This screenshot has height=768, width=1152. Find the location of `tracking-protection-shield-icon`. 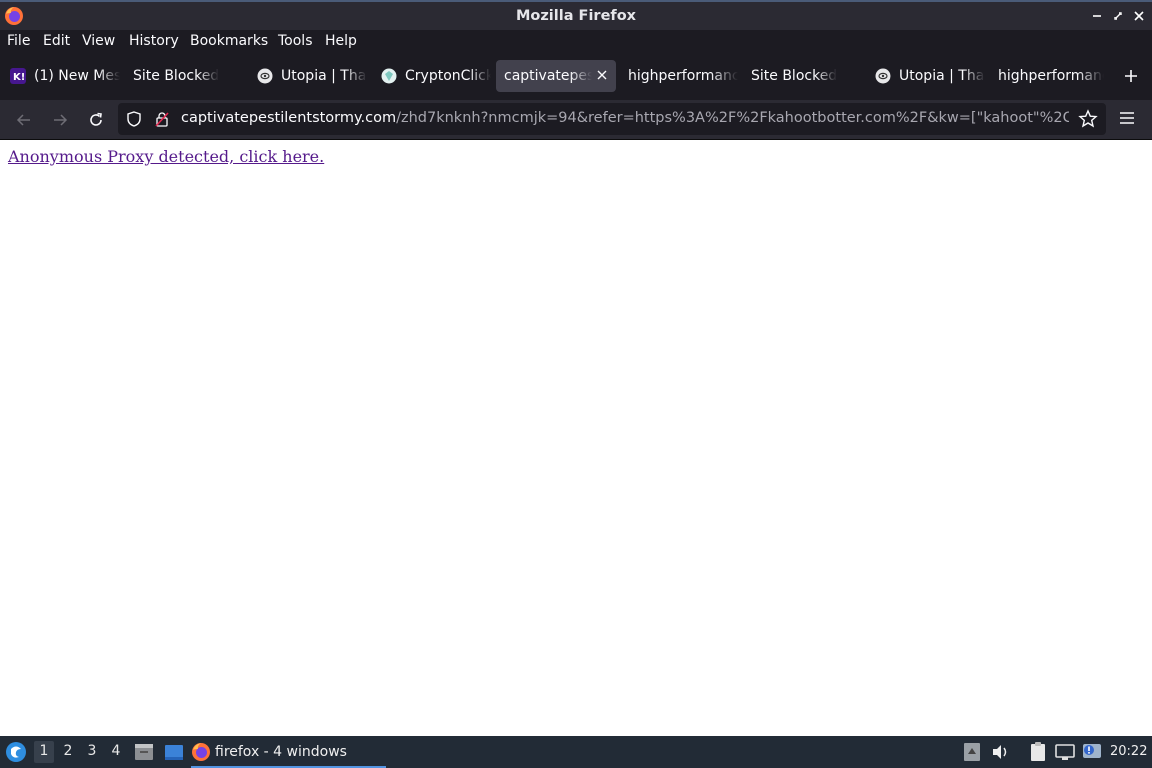

tracking-protection-shield-icon is located at coordinates (134, 121).